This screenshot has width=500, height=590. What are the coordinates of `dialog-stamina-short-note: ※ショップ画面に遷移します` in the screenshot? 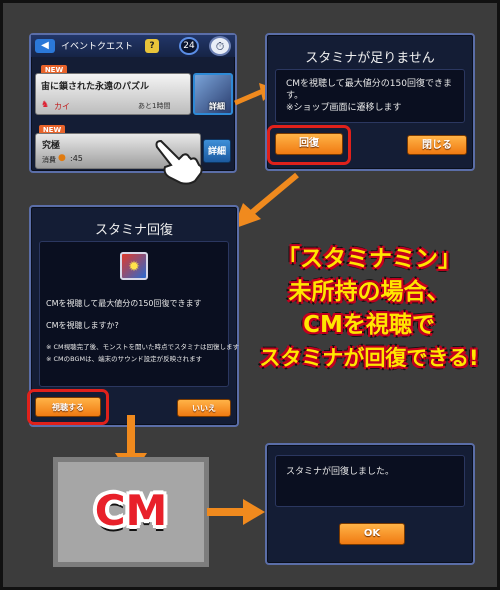 It's located at (344, 108).